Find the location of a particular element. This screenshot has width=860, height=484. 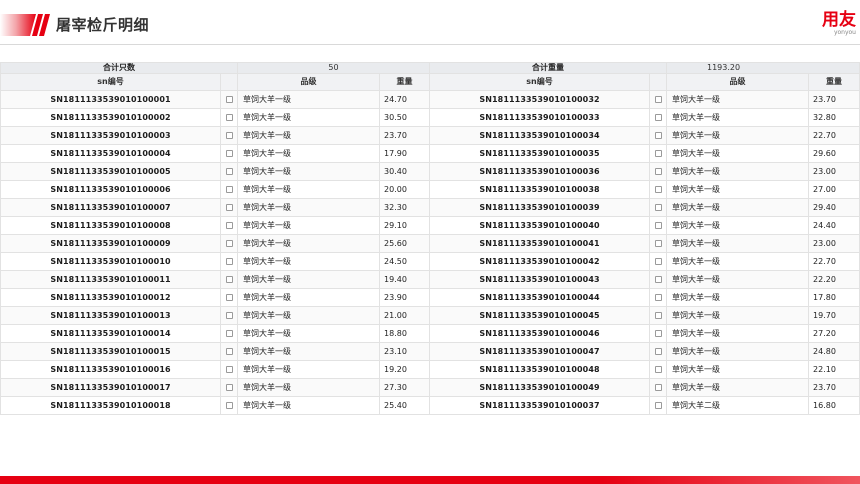

summary-row: 合计只数 50 合计重量 1193.20 is located at coordinates (430, 68).